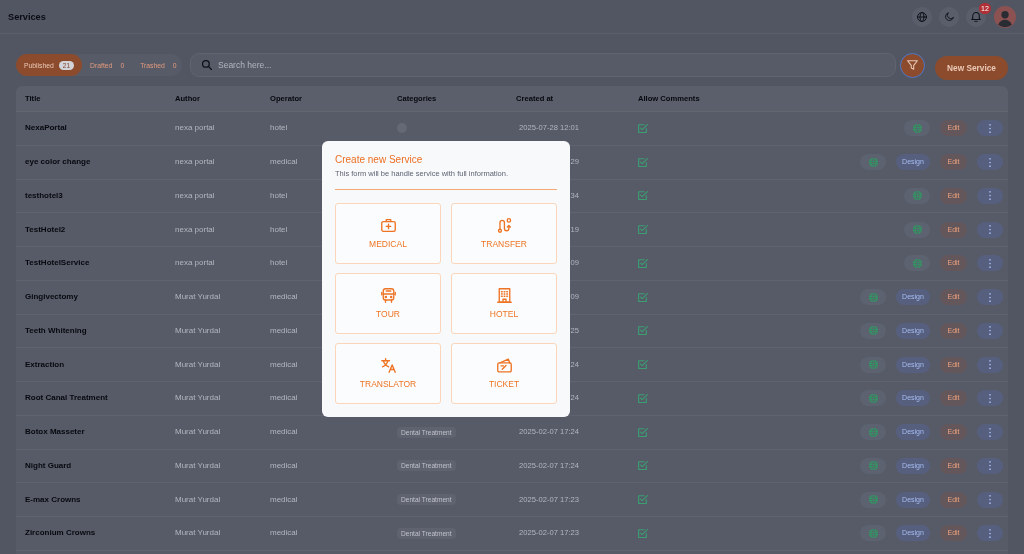 This screenshot has height=554, width=1024. What do you see at coordinates (45, 229) in the screenshot?
I see `service-title: TestHotel2` at bounding box center [45, 229].